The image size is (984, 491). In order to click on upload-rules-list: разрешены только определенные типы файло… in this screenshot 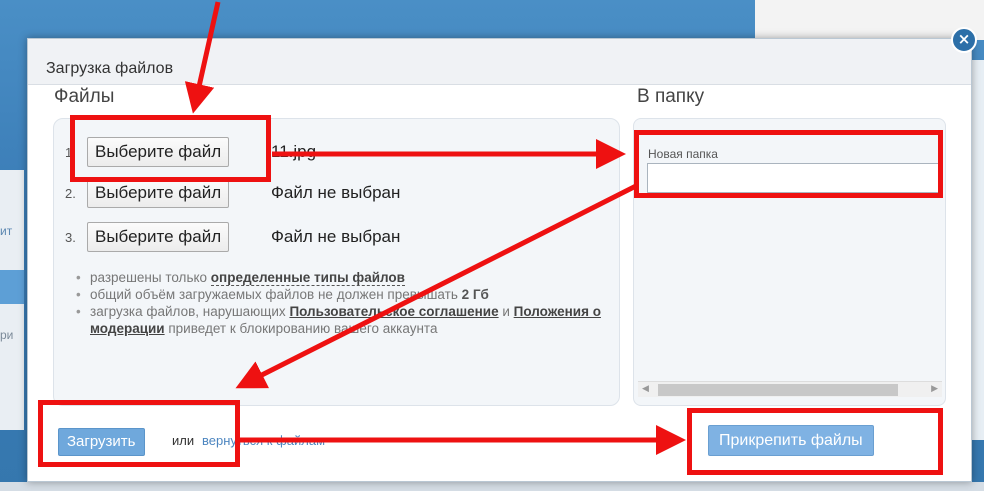, I will do `click(341, 303)`.